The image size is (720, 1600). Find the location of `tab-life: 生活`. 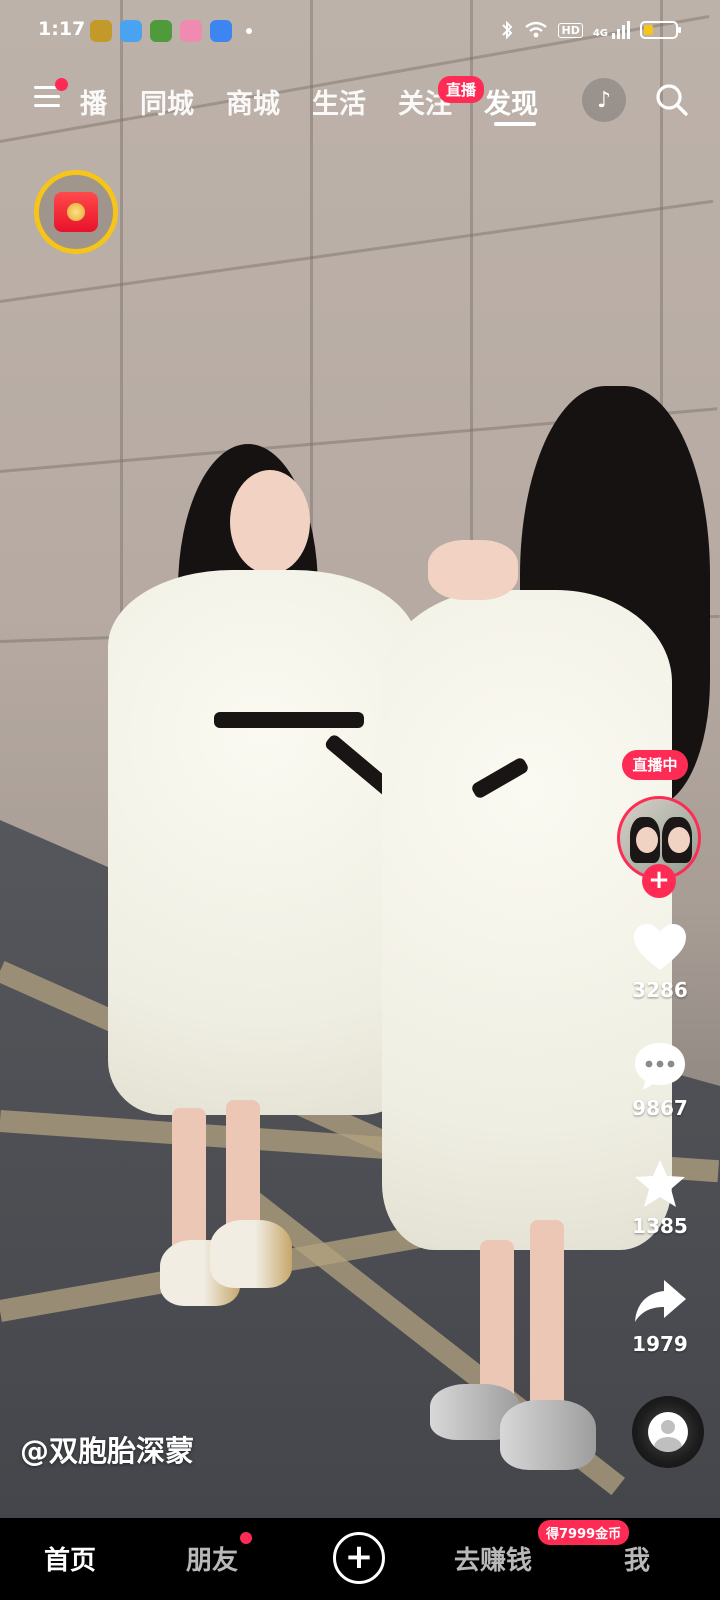

tab-life: 生活 is located at coordinates (339, 101).